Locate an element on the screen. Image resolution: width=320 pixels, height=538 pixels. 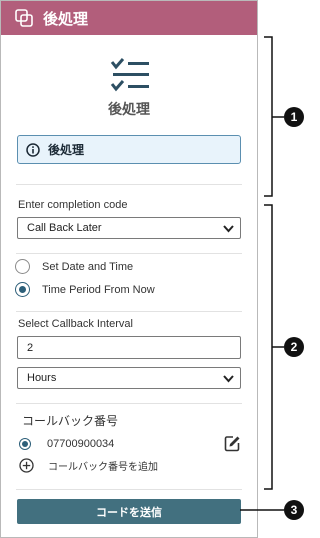
wrap-up-icon is located at coordinates (24, 18).